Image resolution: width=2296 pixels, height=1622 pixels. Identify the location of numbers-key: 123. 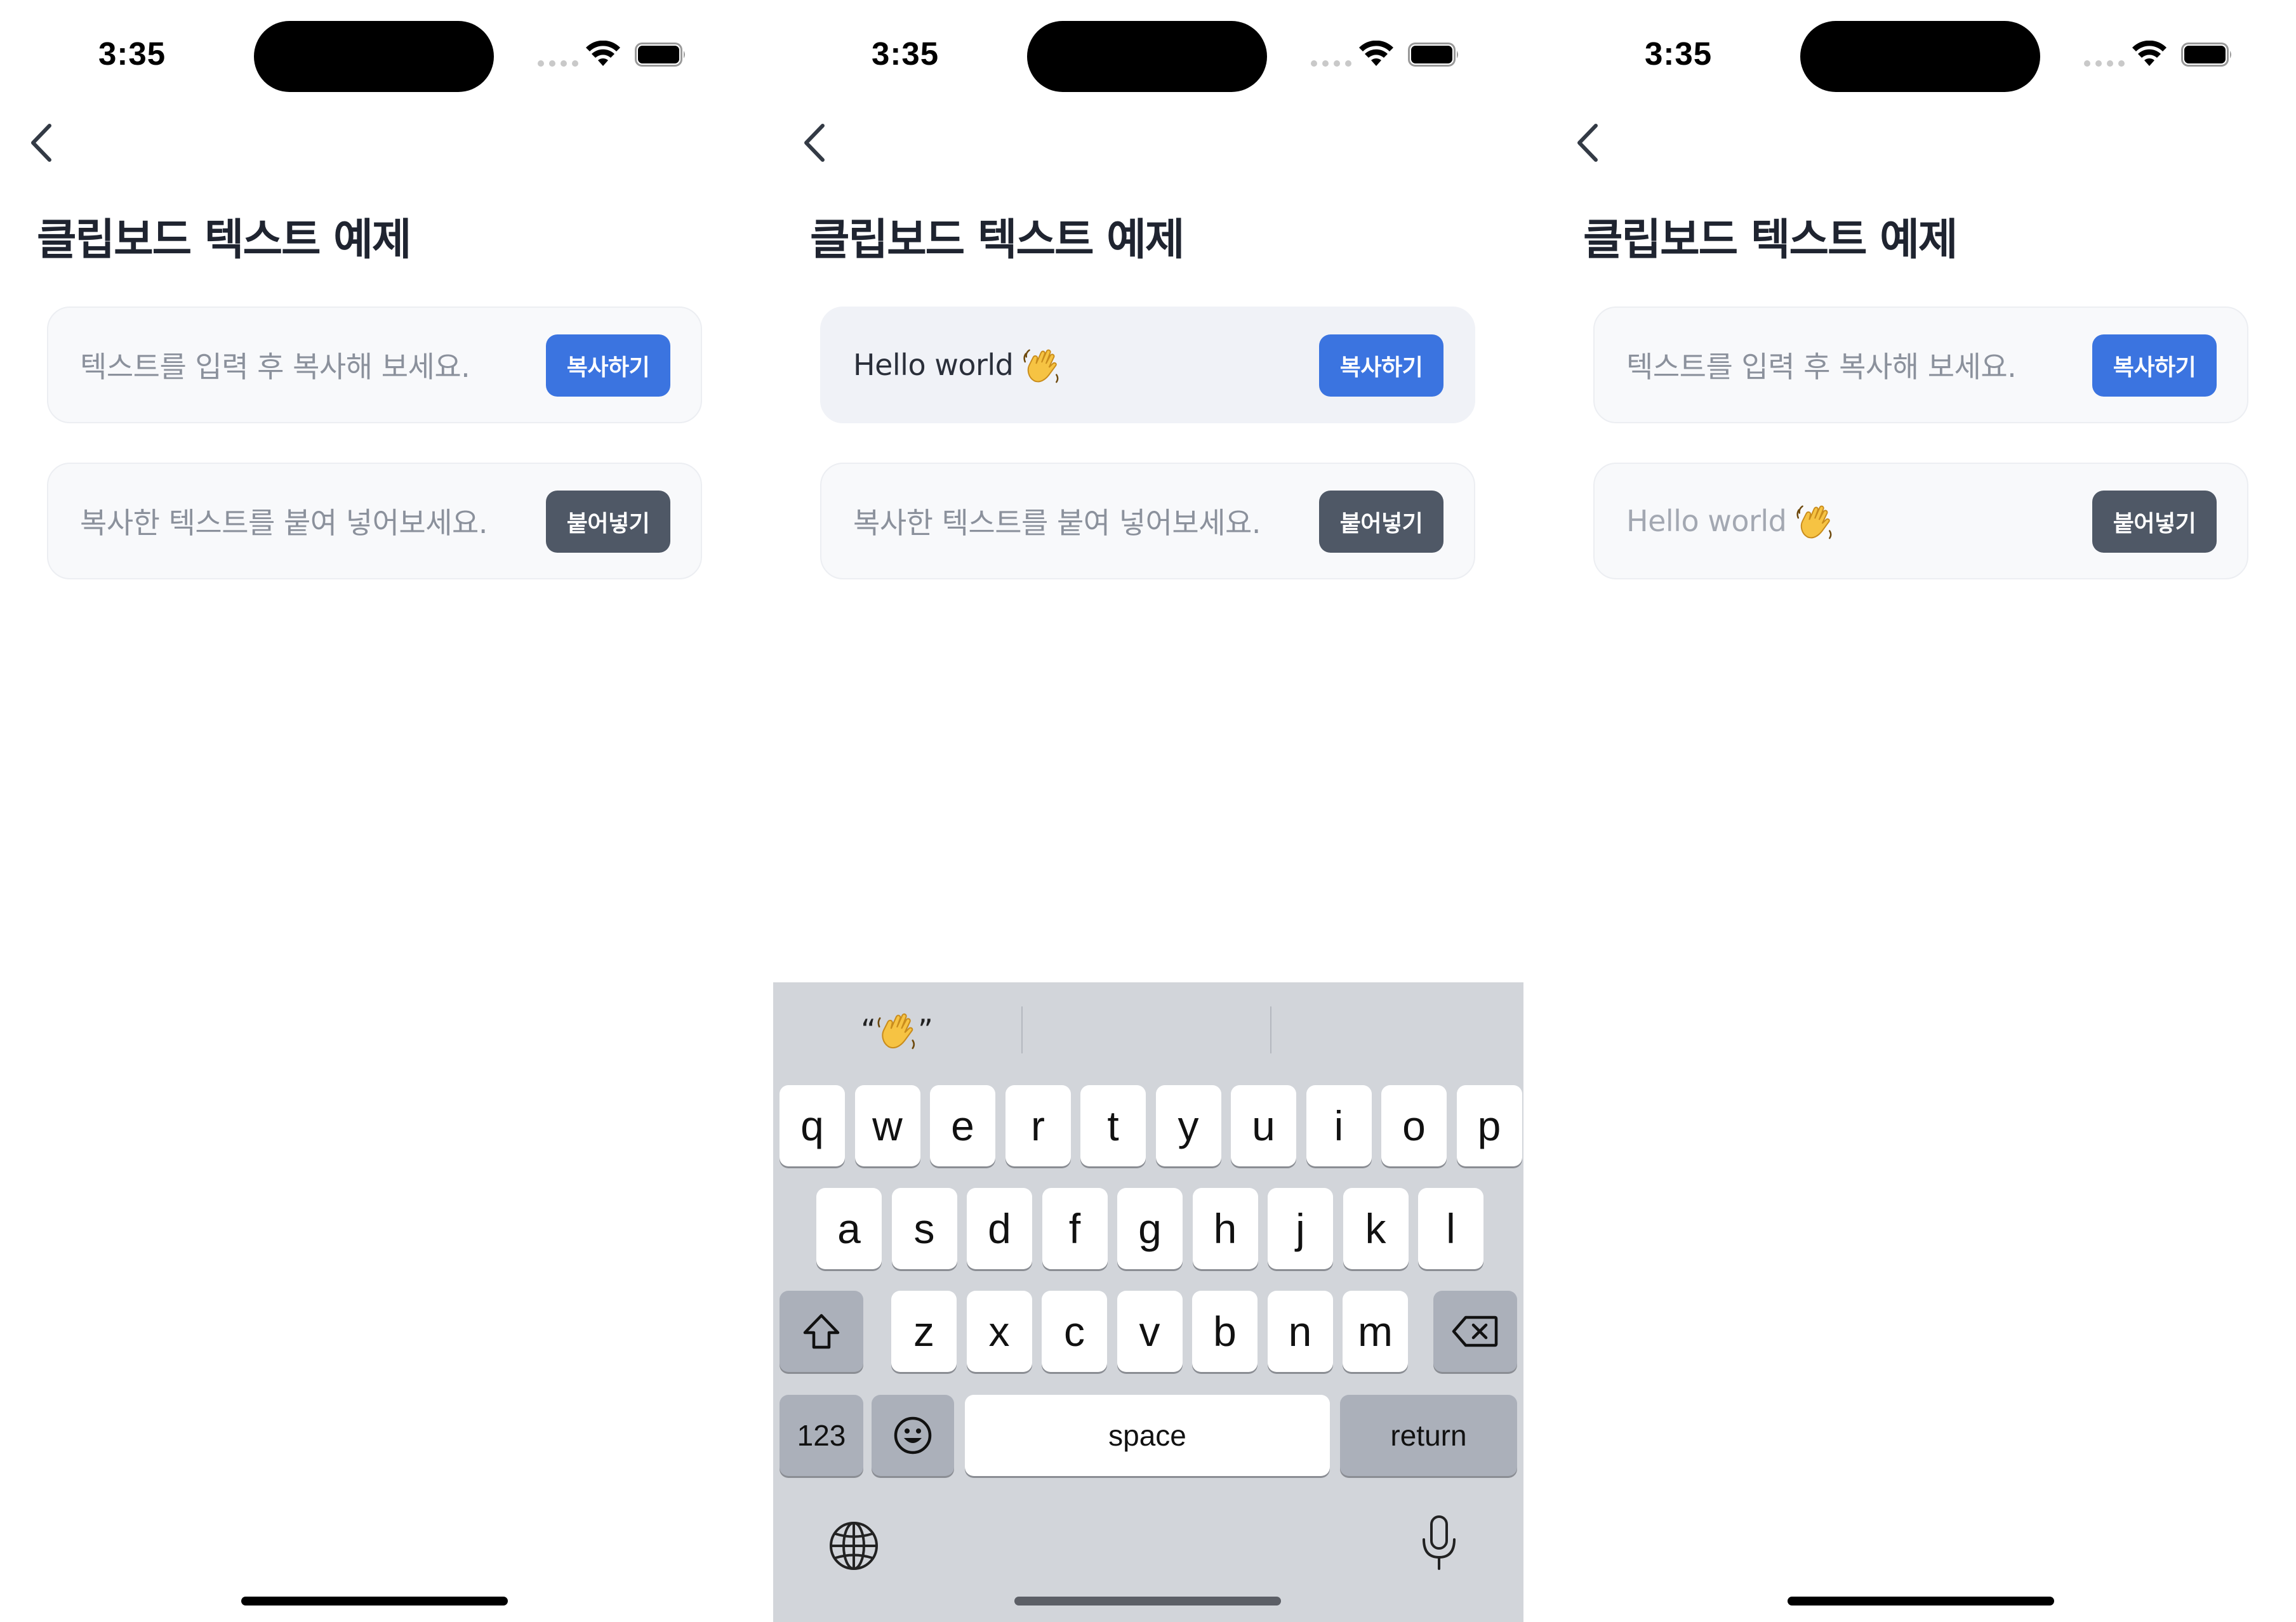
(821, 1436).